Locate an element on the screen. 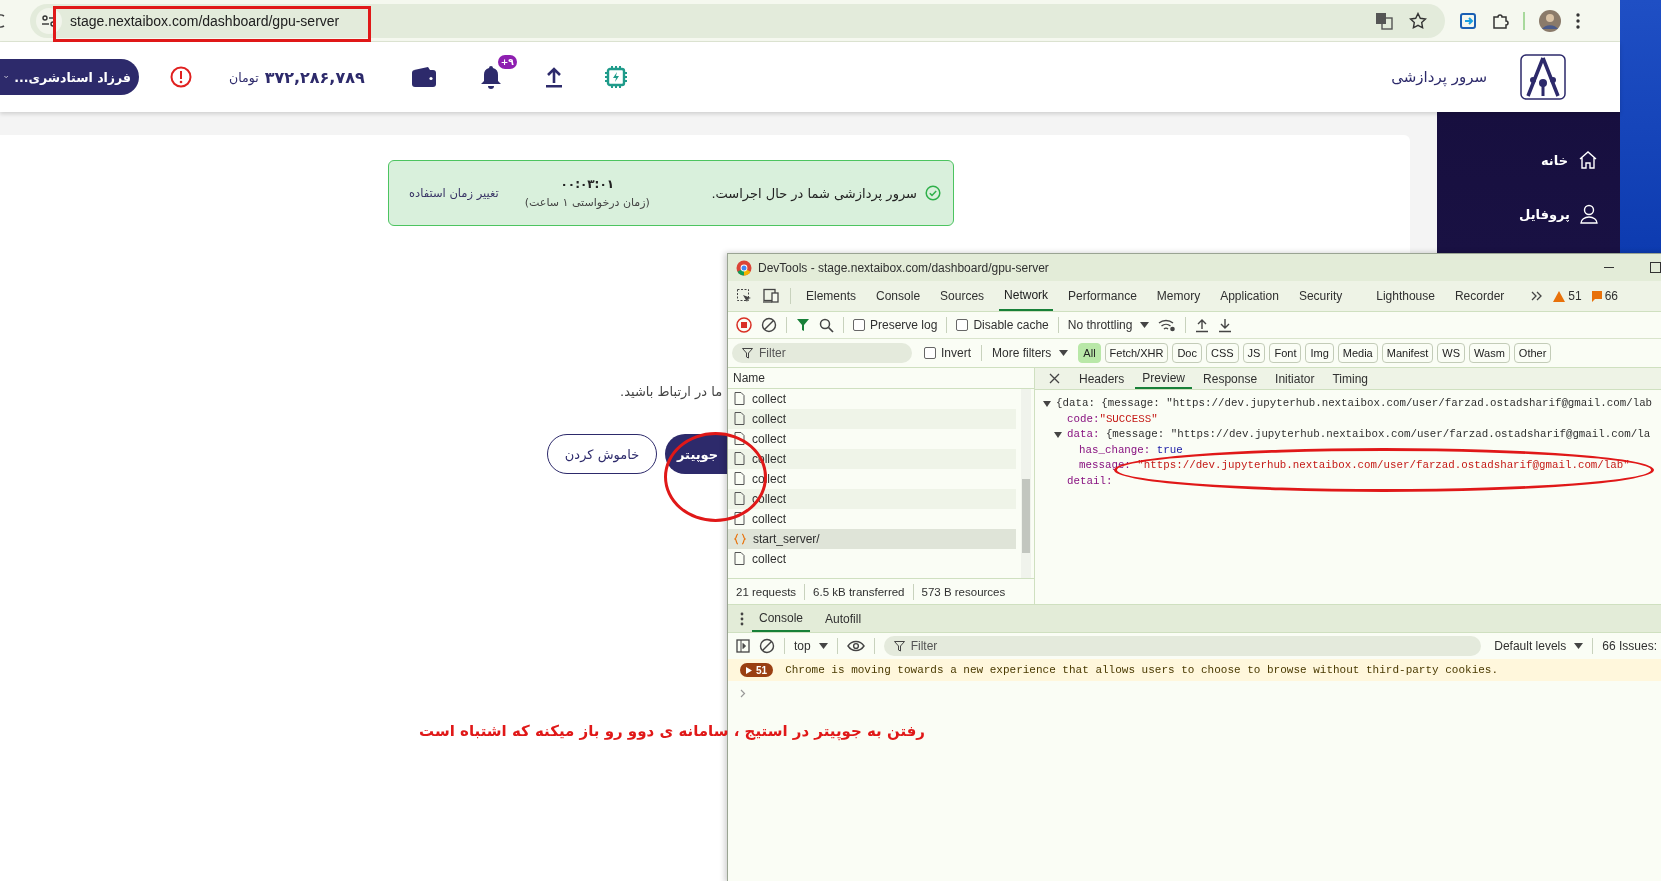  wallet-icon is located at coordinates (423, 77).